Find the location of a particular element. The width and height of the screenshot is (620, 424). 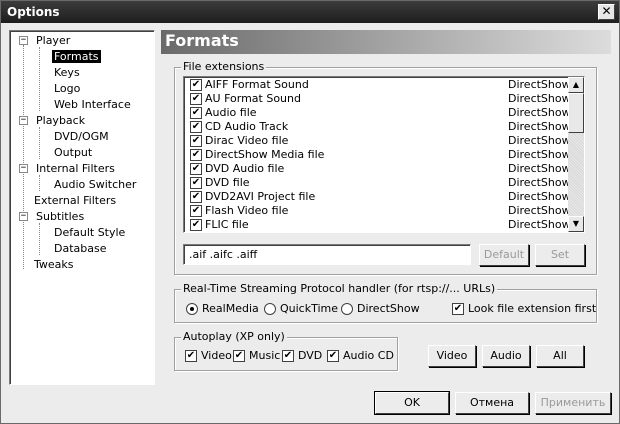

apply-button: Применить is located at coordinates (573, 403).